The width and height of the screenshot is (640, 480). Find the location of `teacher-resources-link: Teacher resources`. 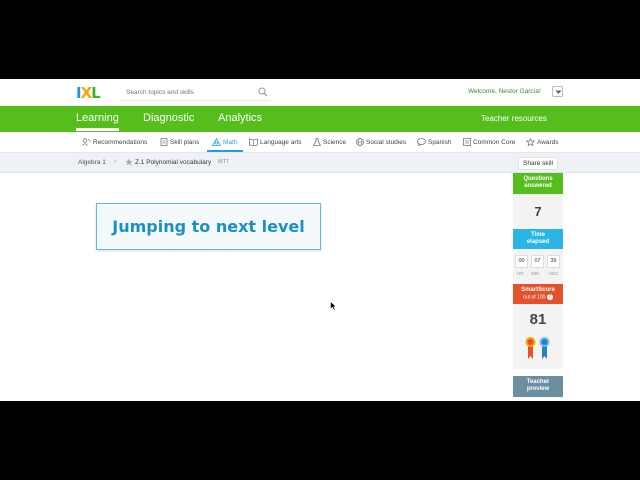

teacher-resources-link: Teacher resources is located at coordinates (514, 118).